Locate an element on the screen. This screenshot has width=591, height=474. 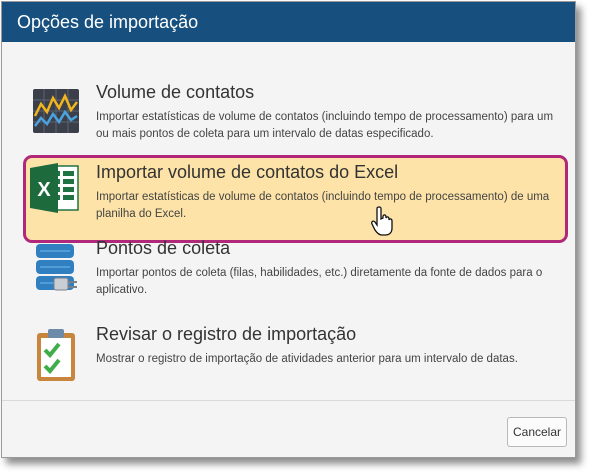
chart-icon is located at coordinates (56, 112).